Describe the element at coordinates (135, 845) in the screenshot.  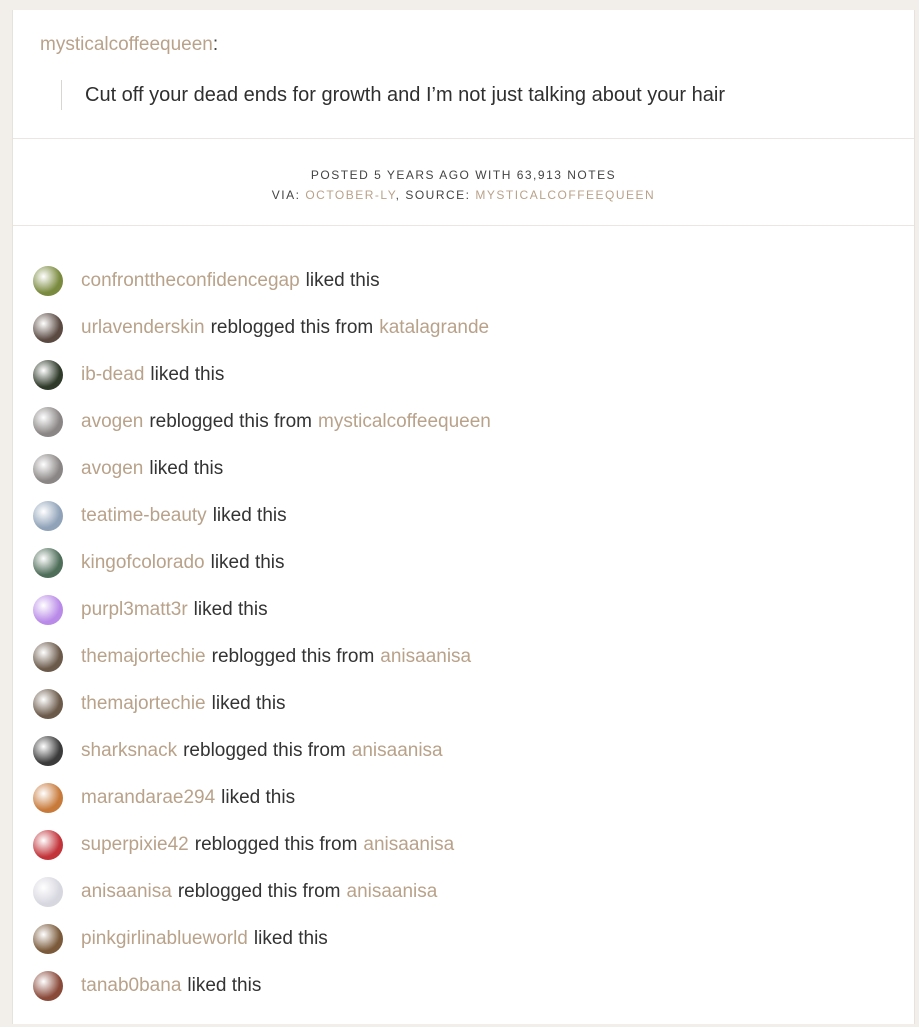
I see `note-user-link: superpixie42` at that location.